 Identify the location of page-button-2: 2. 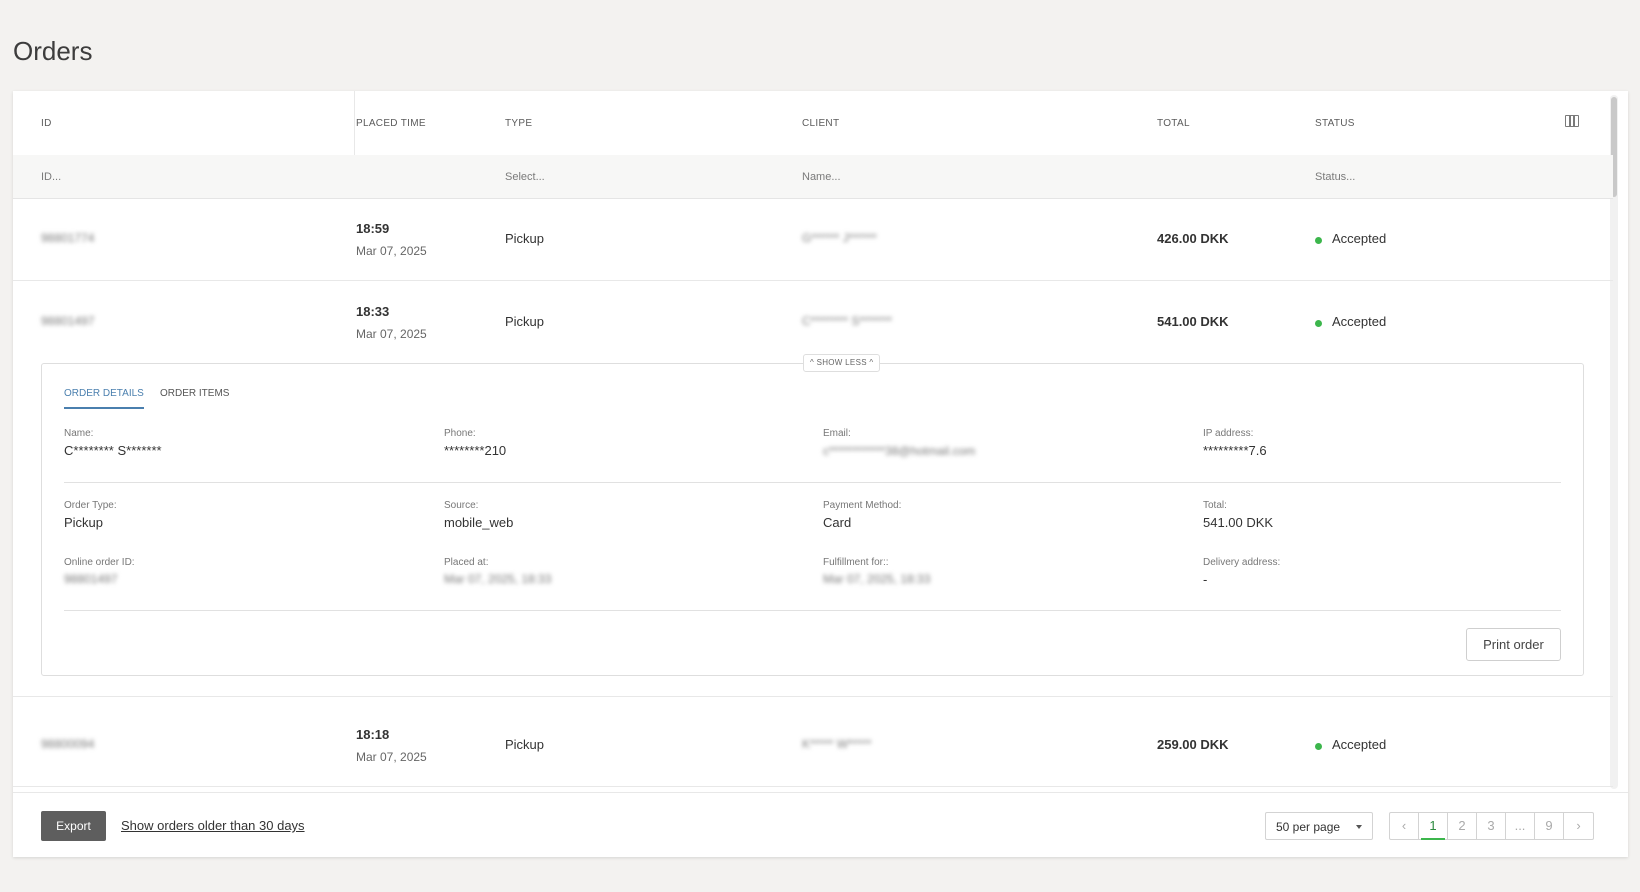
(1462, 826).